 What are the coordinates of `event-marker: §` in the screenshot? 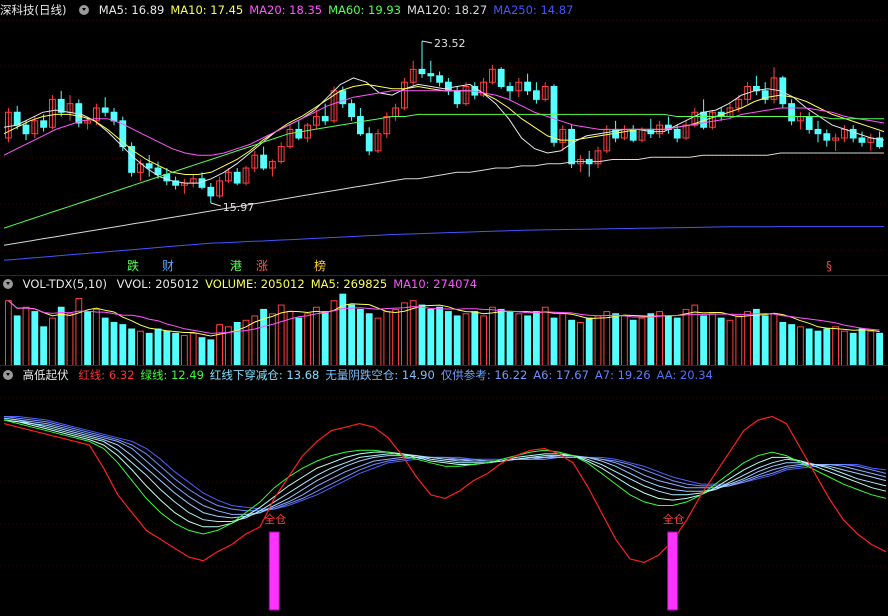 It's located at (829, 266).